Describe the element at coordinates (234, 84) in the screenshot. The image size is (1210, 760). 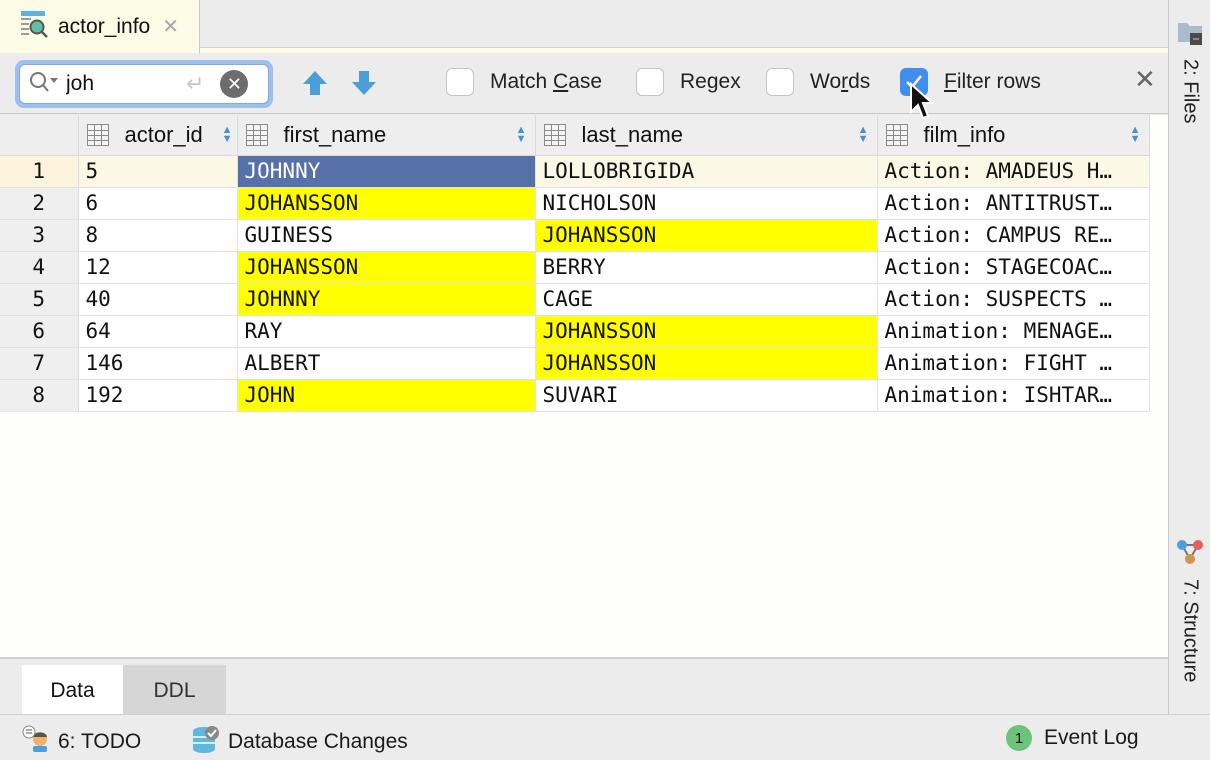
I see `clear-icon: ✕` at that location.